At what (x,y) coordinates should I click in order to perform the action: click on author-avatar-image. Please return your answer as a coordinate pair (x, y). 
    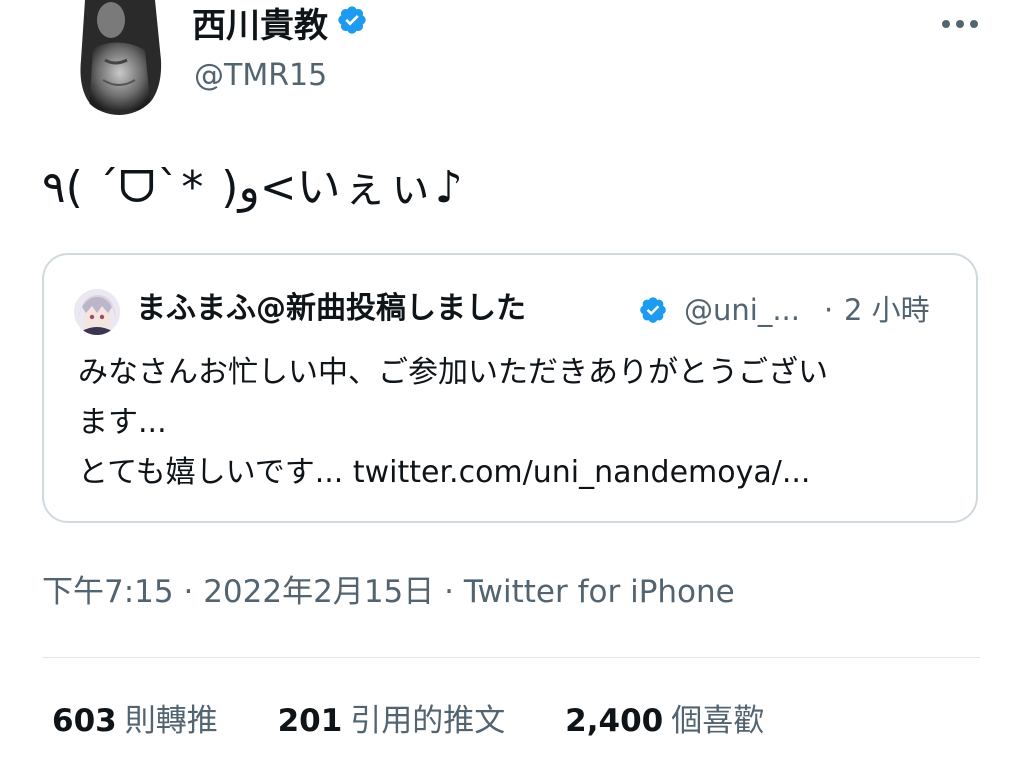
    Looking at the image, I should click on (119, 57).